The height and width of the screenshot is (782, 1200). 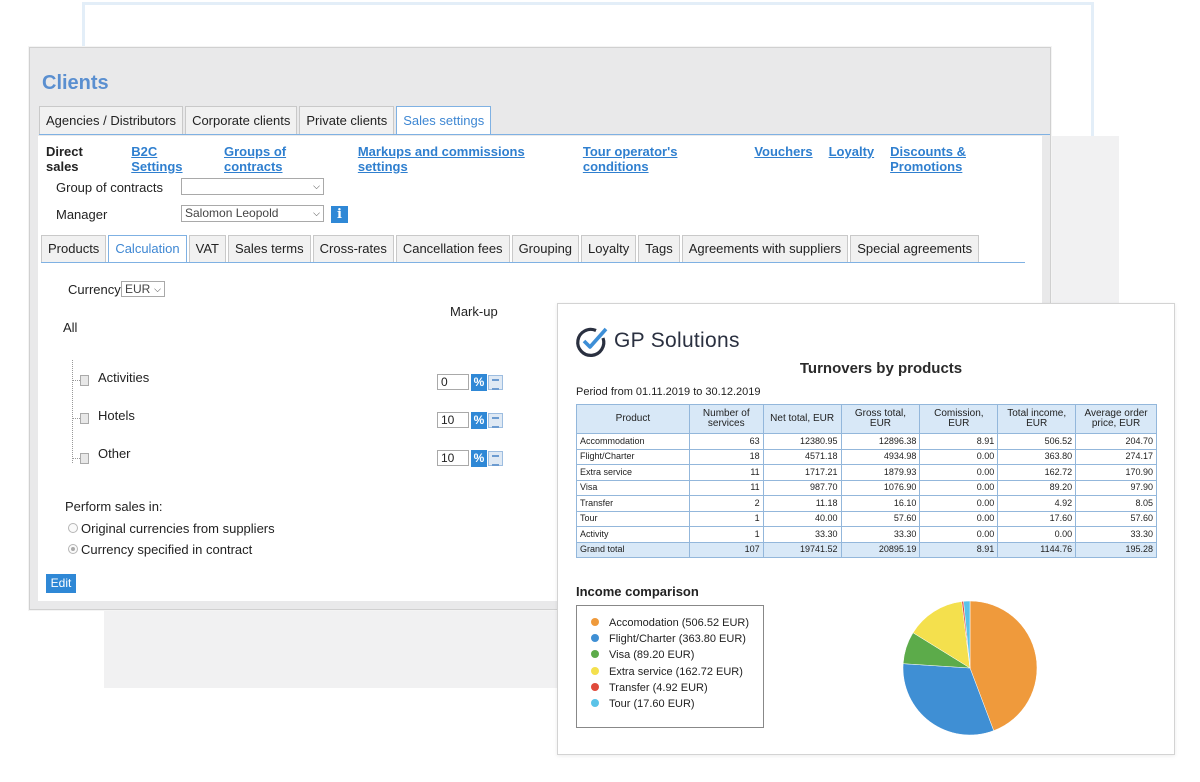 What do you see at coordinates (138, 289) in the screenshot?
I see `currency-value: EUR` at bounding box center [138, 289].